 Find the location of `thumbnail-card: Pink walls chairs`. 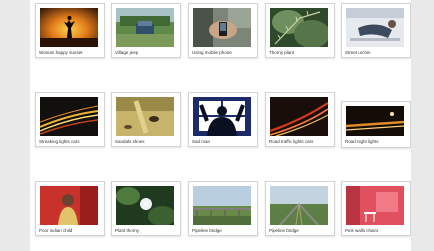

thumbnail-card: Pink walls chairs is located at coordinates (376, 208).